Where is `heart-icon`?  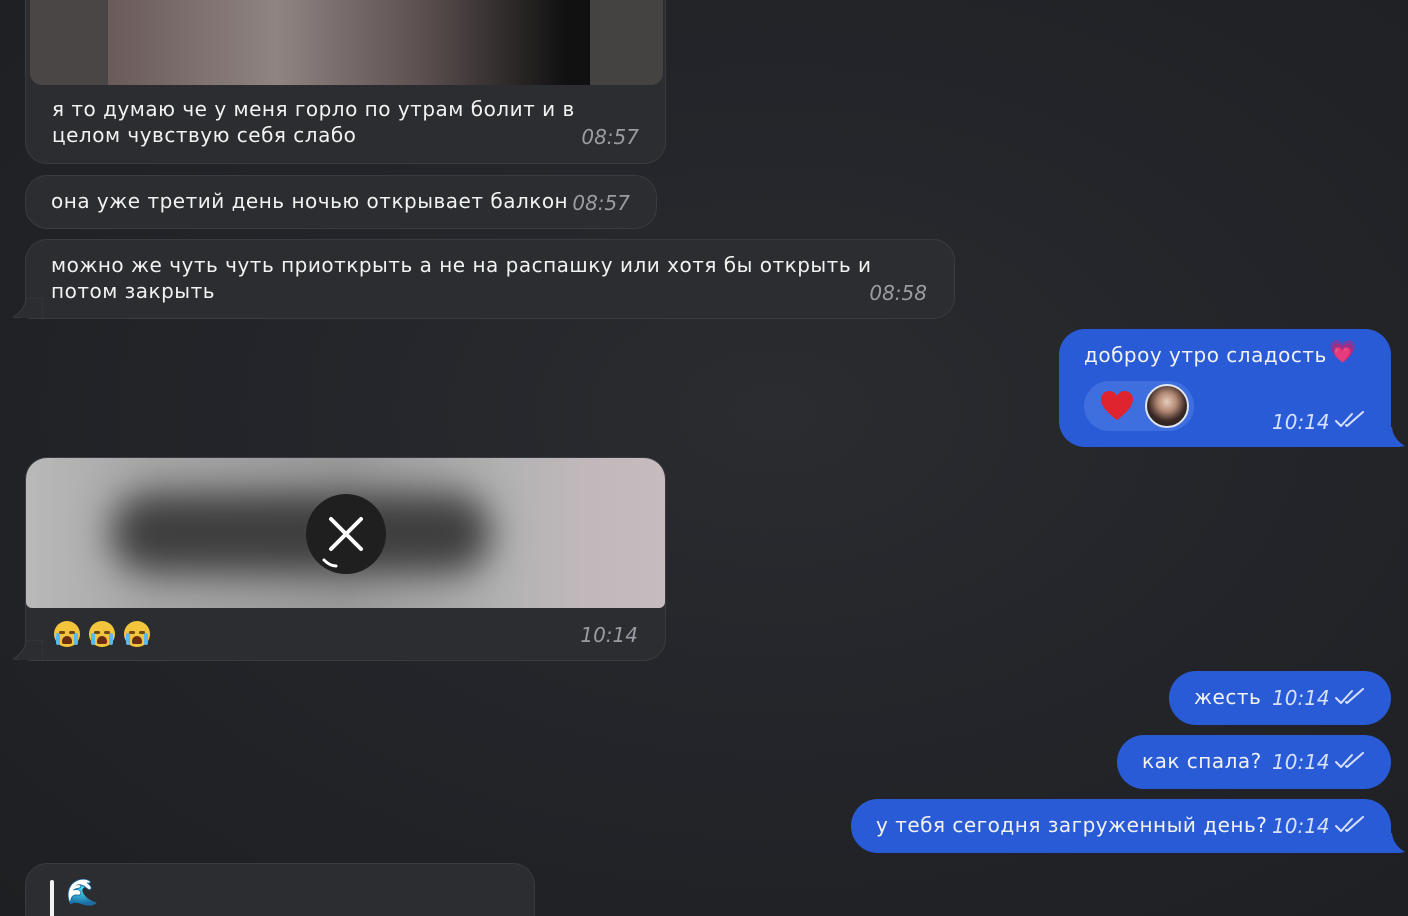
heart-icon is located at coordinates (1117, 405).